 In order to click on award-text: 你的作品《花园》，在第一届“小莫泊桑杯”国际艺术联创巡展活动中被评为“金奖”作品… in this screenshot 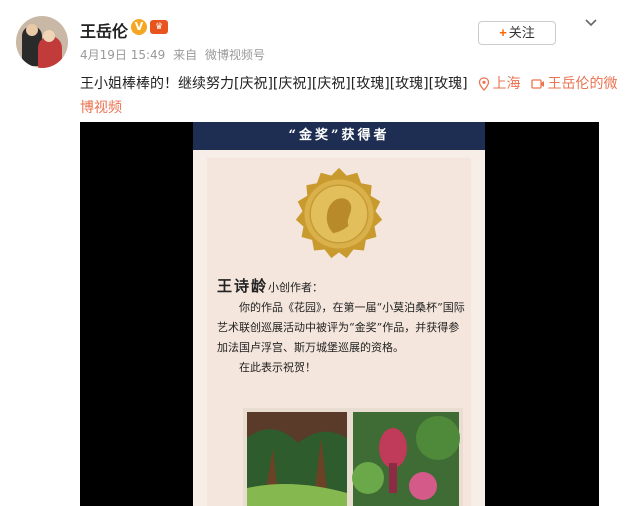, I will do `click(341, 327)`.